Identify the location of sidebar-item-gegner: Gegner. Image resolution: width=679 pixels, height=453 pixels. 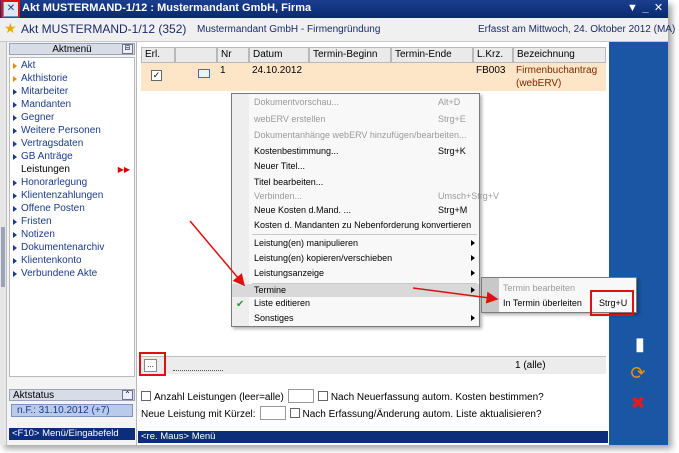
(72, 117).